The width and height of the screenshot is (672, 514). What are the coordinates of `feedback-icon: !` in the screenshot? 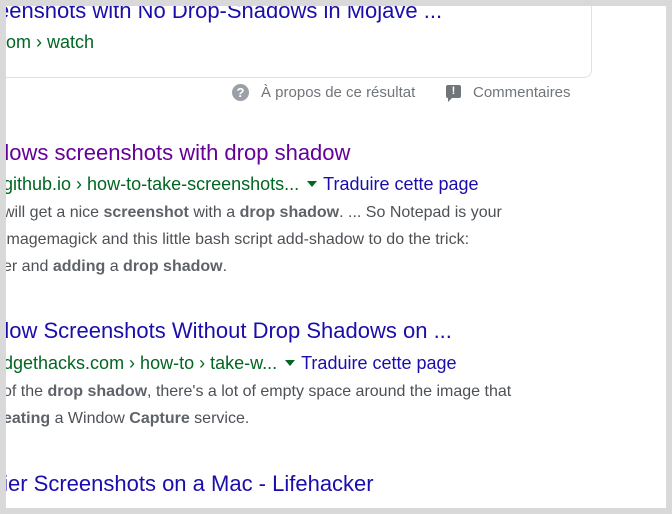 It's located at (453, 93).